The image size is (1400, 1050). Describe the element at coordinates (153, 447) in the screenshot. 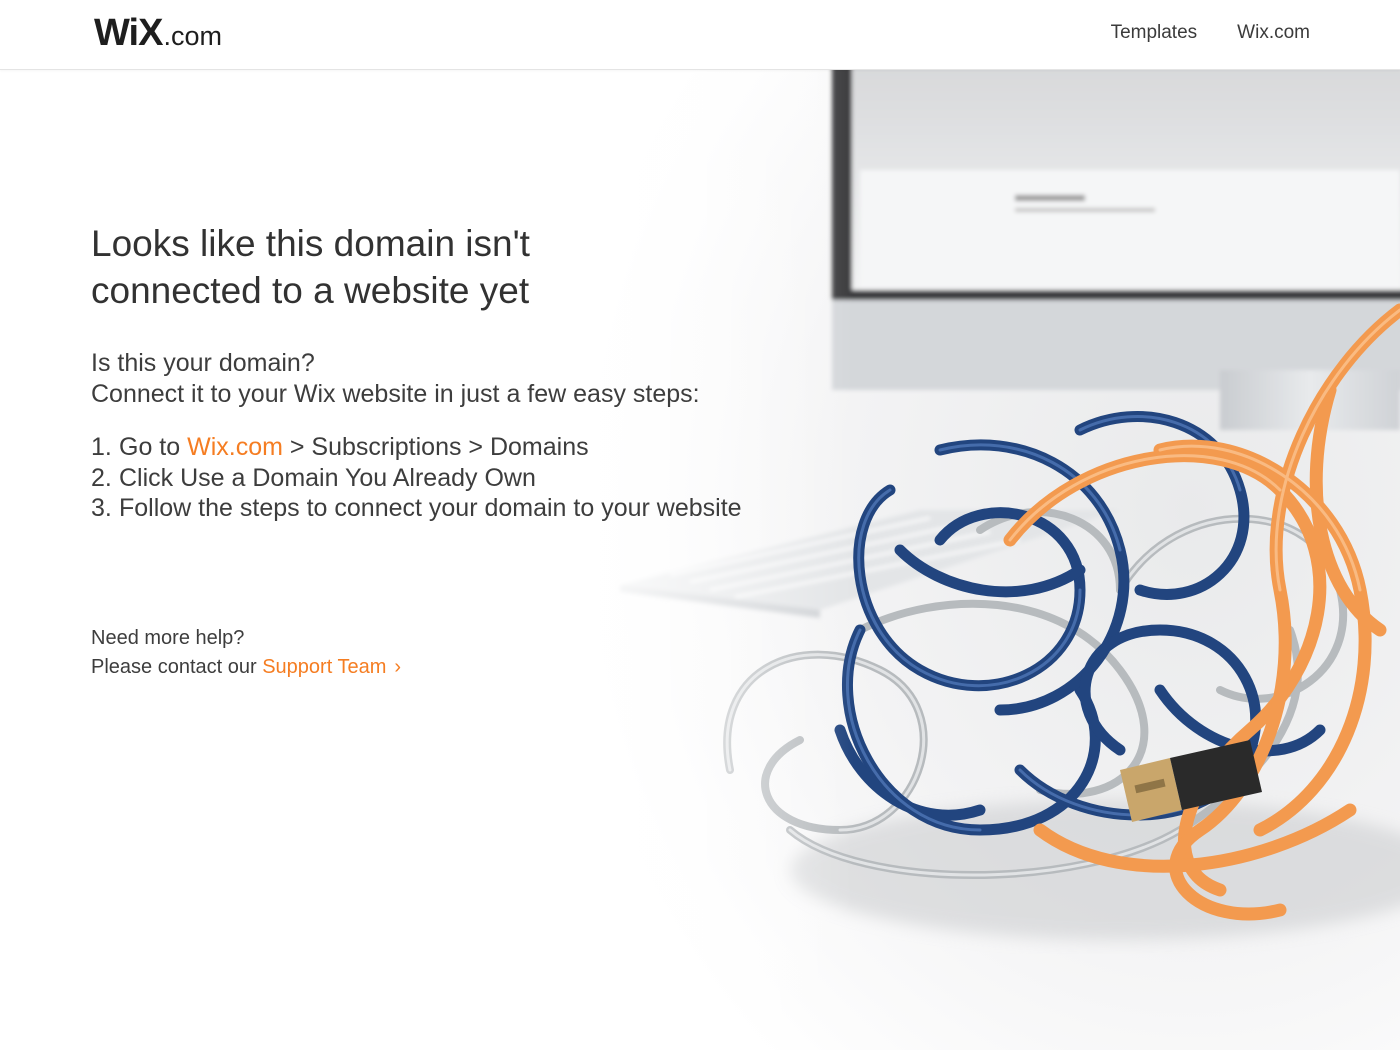

I see `step-1-prefix: Go to` at that location.